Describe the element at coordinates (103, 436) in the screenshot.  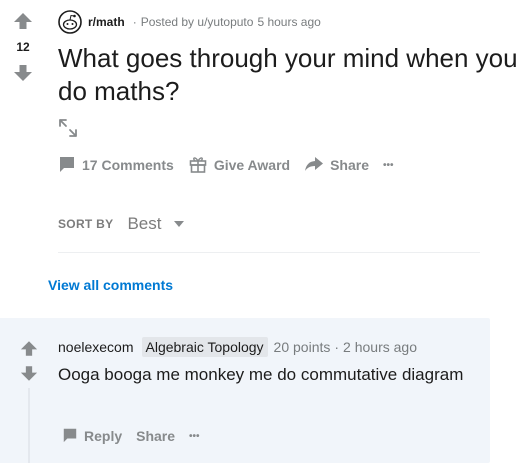
I see `reply-label: Reply` at that location.